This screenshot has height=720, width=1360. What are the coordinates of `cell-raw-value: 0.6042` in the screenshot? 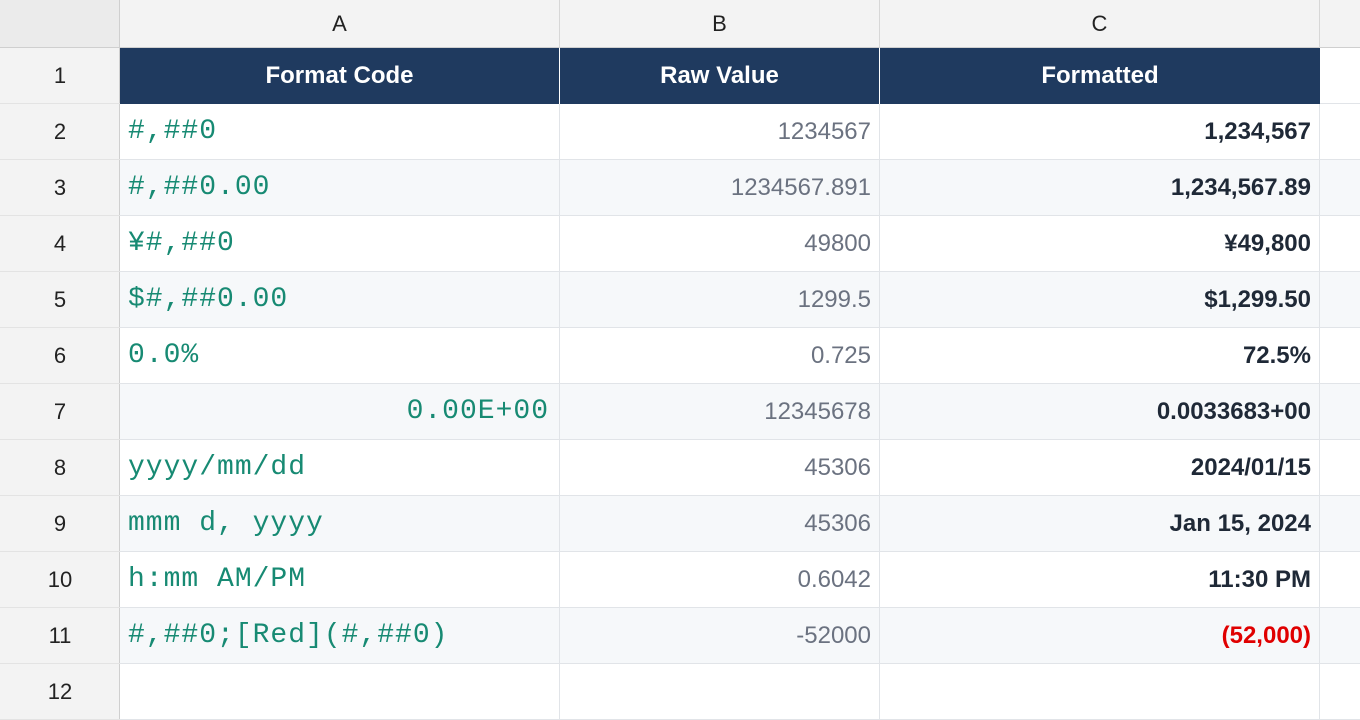 It's located at (720, 580).